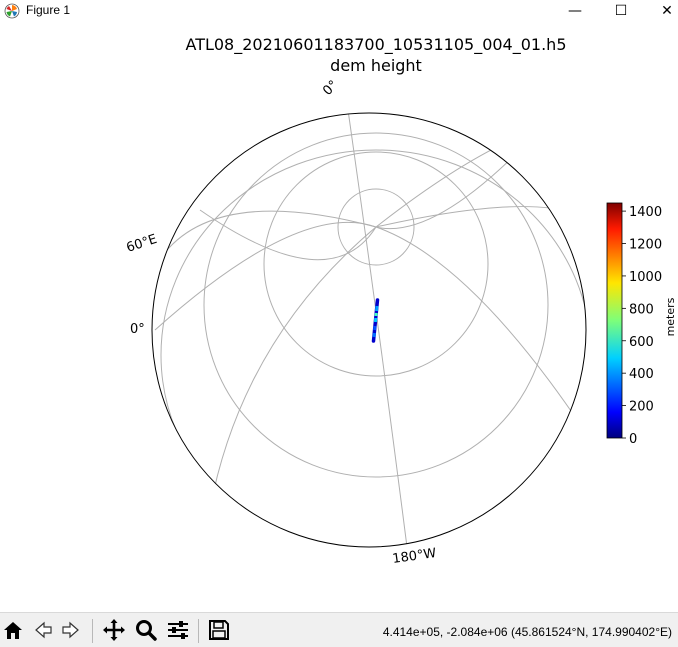 This screenshot has height=647, width=678. I want to click on window-titlebar: Figure 1 — ☐ ✕, so click(339, 11).